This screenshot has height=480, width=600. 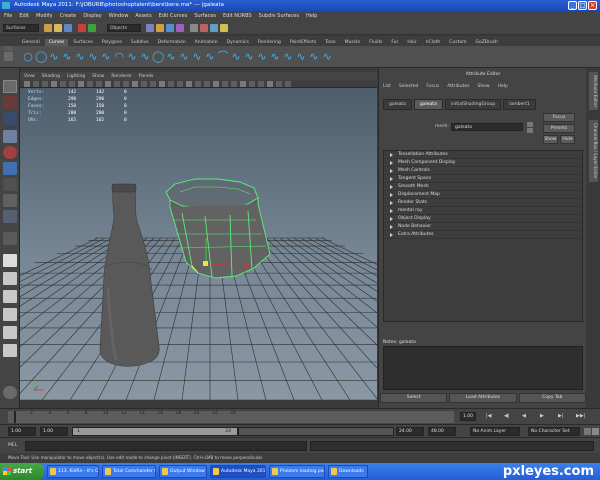 What do you see at coordinates (58, 28) in the screenshot?
I see `open-scene-icon` at bounding box center [58, 28].